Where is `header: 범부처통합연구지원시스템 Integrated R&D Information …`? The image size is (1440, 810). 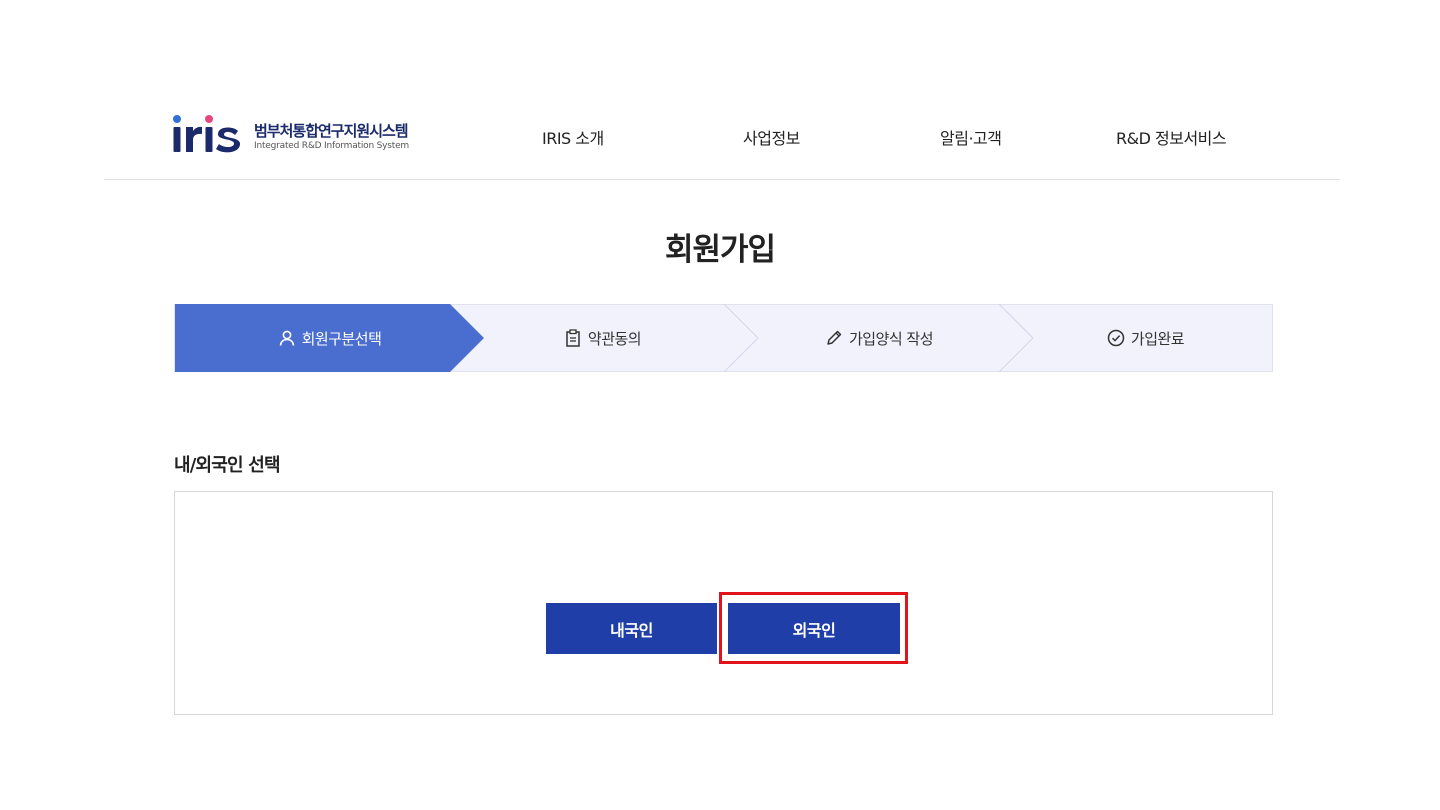 header: 범부처통합연구지원시스템 Integrated R&D Information … is located at coordinates (722, 138).